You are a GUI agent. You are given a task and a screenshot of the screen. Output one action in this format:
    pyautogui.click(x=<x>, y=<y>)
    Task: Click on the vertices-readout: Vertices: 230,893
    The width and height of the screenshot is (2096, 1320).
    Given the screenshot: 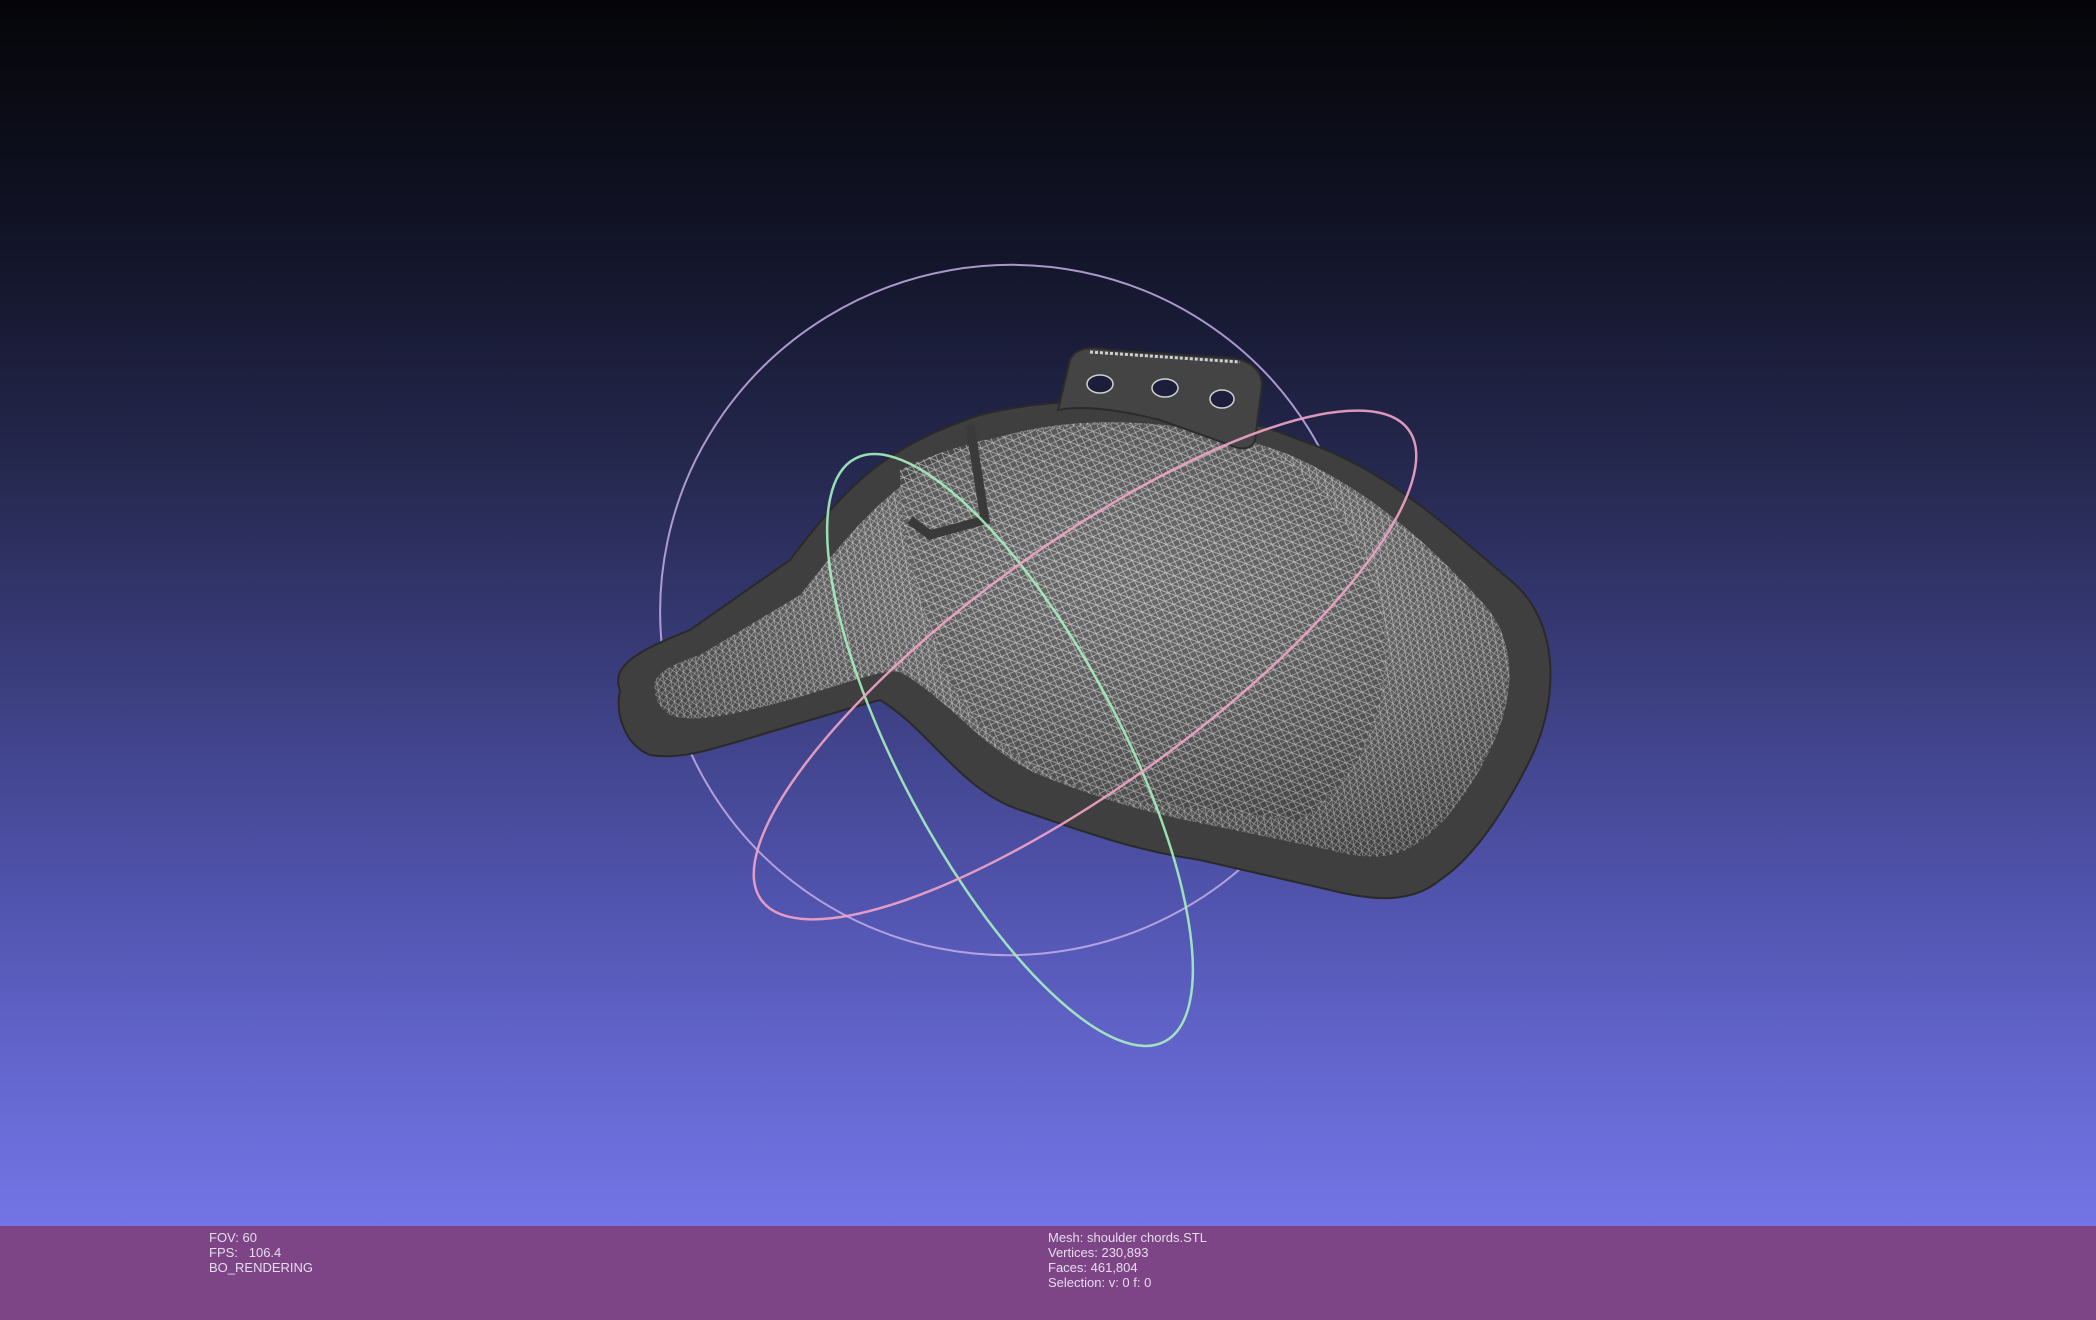 What is the action you would take?
    pyautogui.click(x=1098, y=1252)
    